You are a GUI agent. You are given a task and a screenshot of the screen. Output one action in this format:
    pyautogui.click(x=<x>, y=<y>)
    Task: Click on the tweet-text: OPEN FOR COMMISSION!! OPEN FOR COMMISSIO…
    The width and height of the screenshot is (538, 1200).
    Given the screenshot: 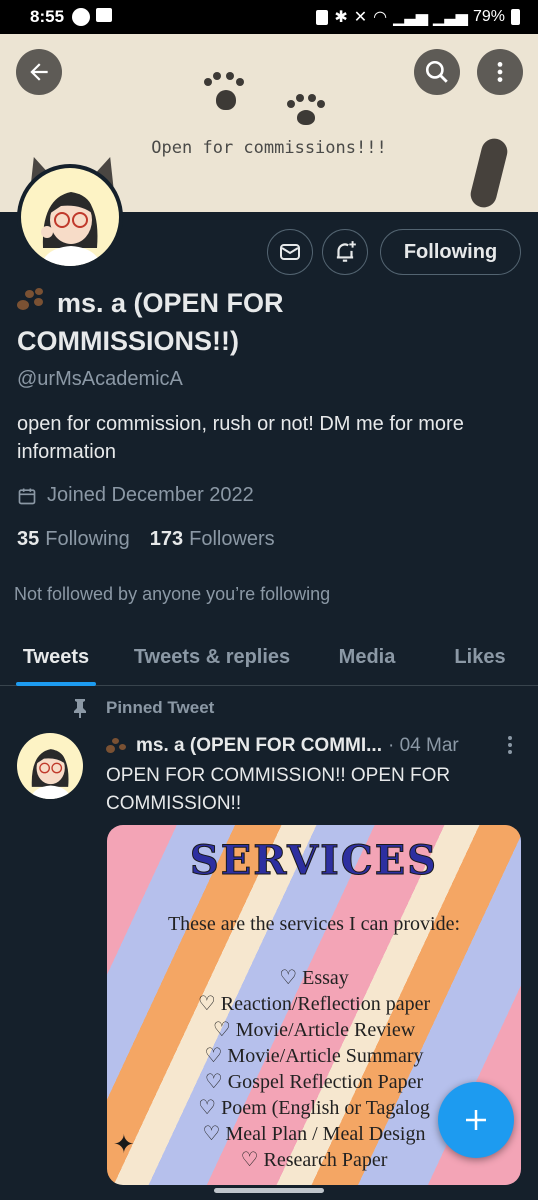 What is the action you would take?
    pyautogui.click(x=278, y=789)
    